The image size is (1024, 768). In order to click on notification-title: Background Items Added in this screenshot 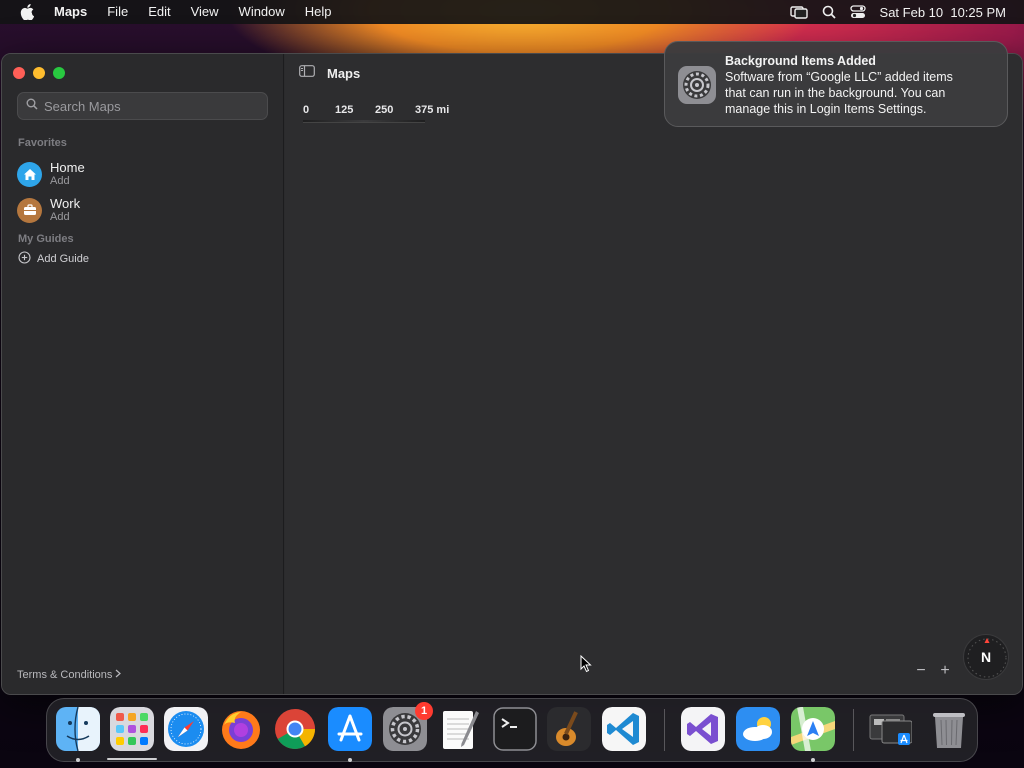, I will do `click(800, 61)`.